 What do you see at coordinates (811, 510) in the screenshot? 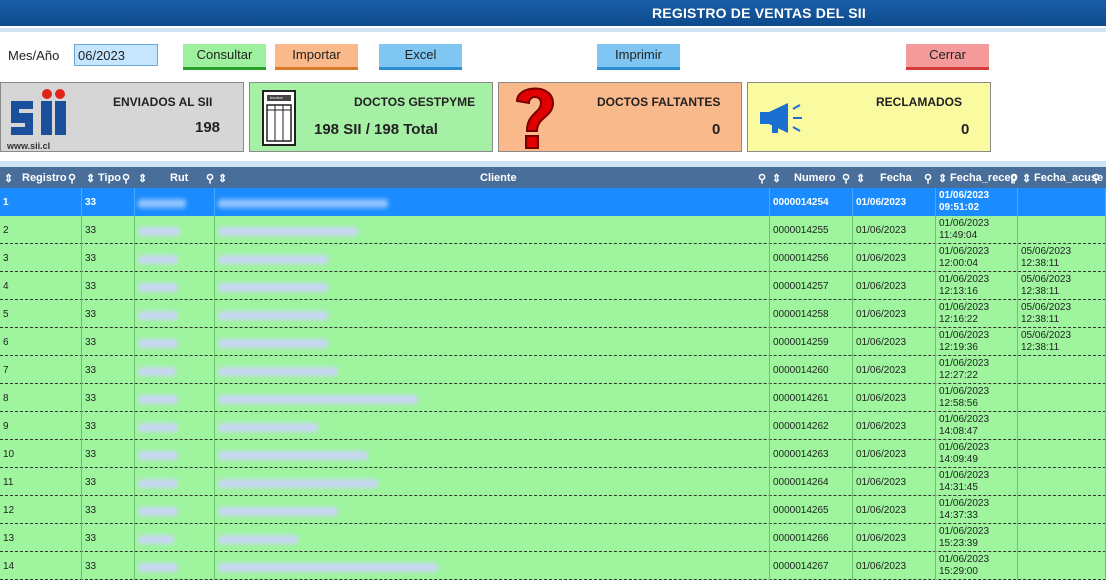
I see `cell-numero: 0000014265` at bounding box center [811, 510].